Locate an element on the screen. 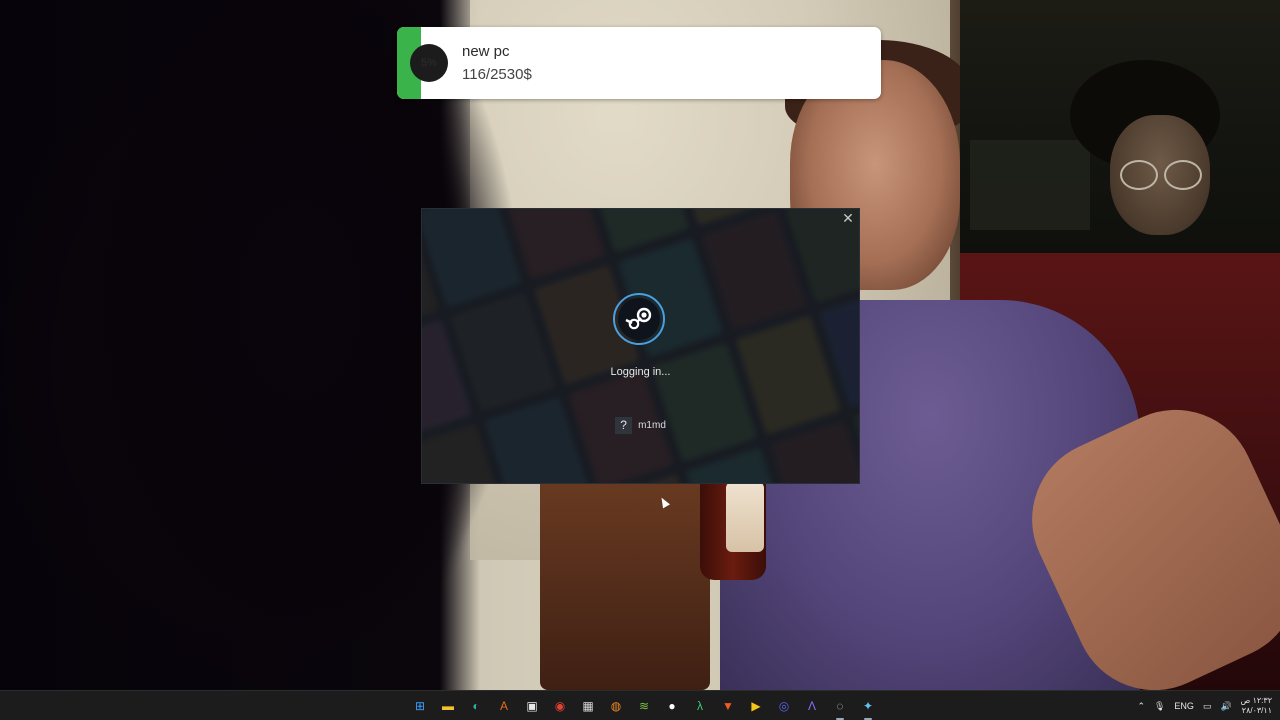 The image size is (1280, 720). goal-percent-label: 5% is located at coordinates (429, 63).